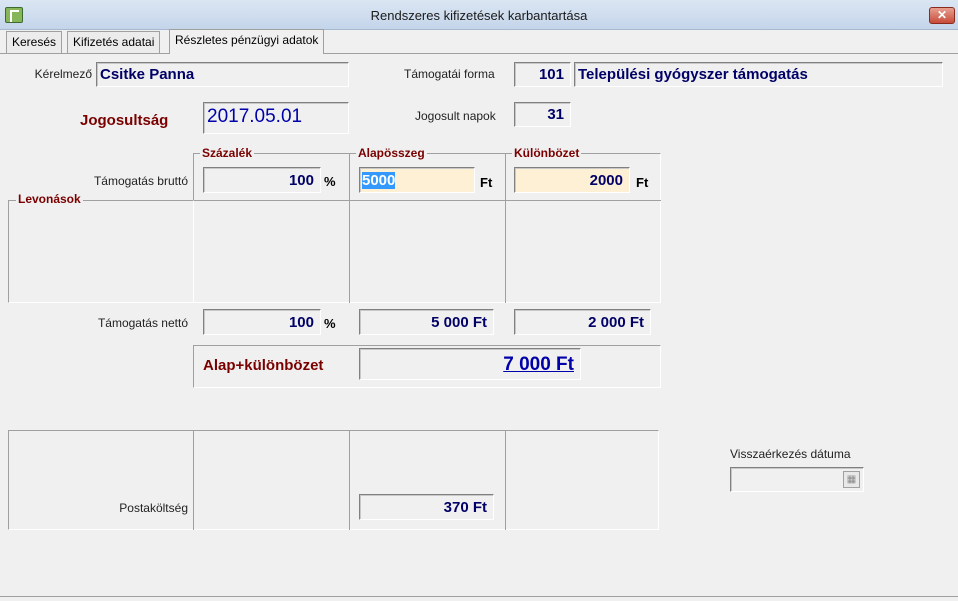 The width and height of the screenshot is (958, 601). I want to click on support-form-name-field: Települési gyógyszer támogatás, so click(758, 74).